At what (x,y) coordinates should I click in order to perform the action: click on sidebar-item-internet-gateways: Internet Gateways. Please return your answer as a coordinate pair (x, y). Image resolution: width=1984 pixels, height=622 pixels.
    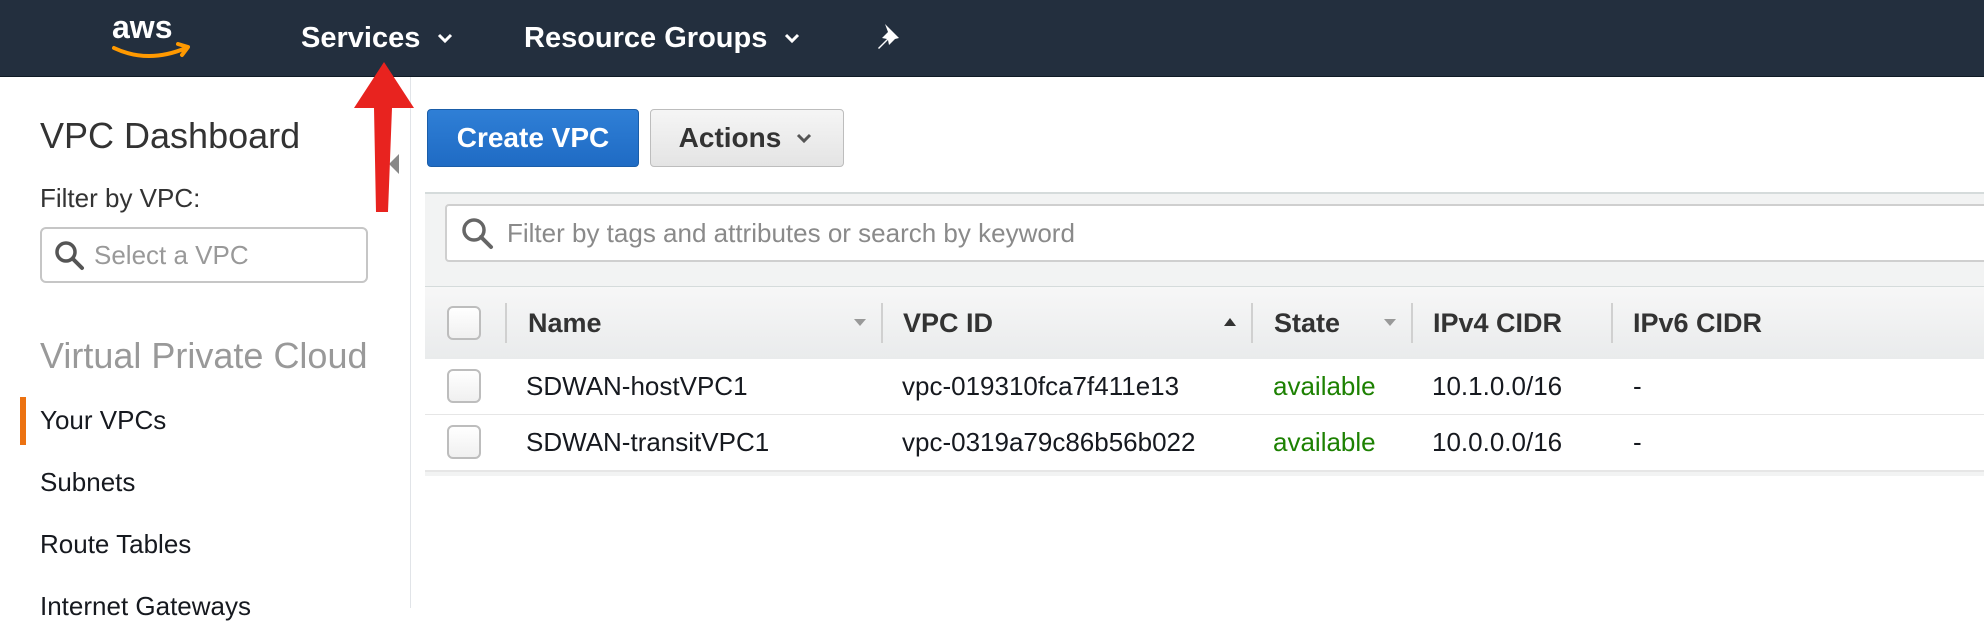
    Looking at the image, I should click on (145, 606).